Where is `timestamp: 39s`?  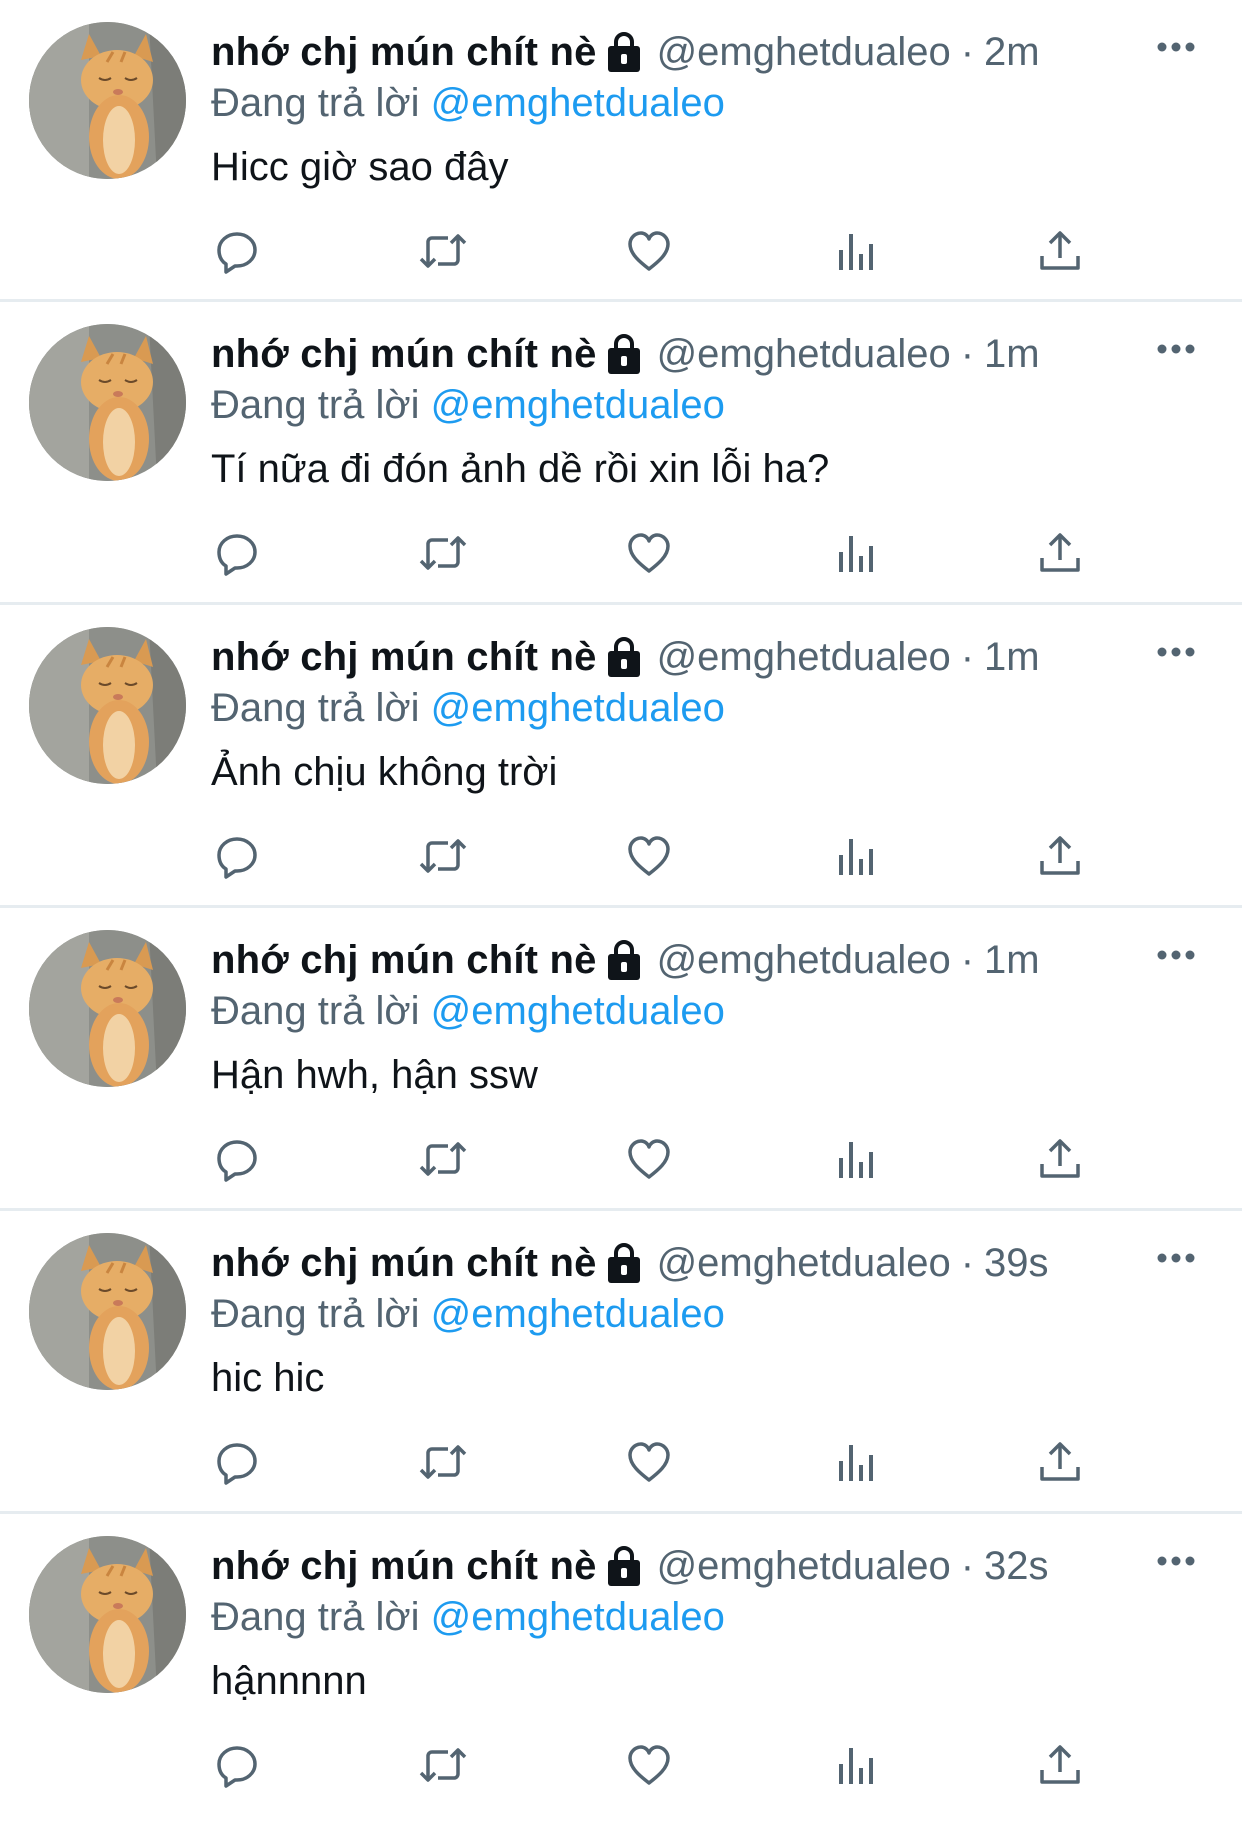 timestamp: 39s is located at coordinates (1016, 1263).